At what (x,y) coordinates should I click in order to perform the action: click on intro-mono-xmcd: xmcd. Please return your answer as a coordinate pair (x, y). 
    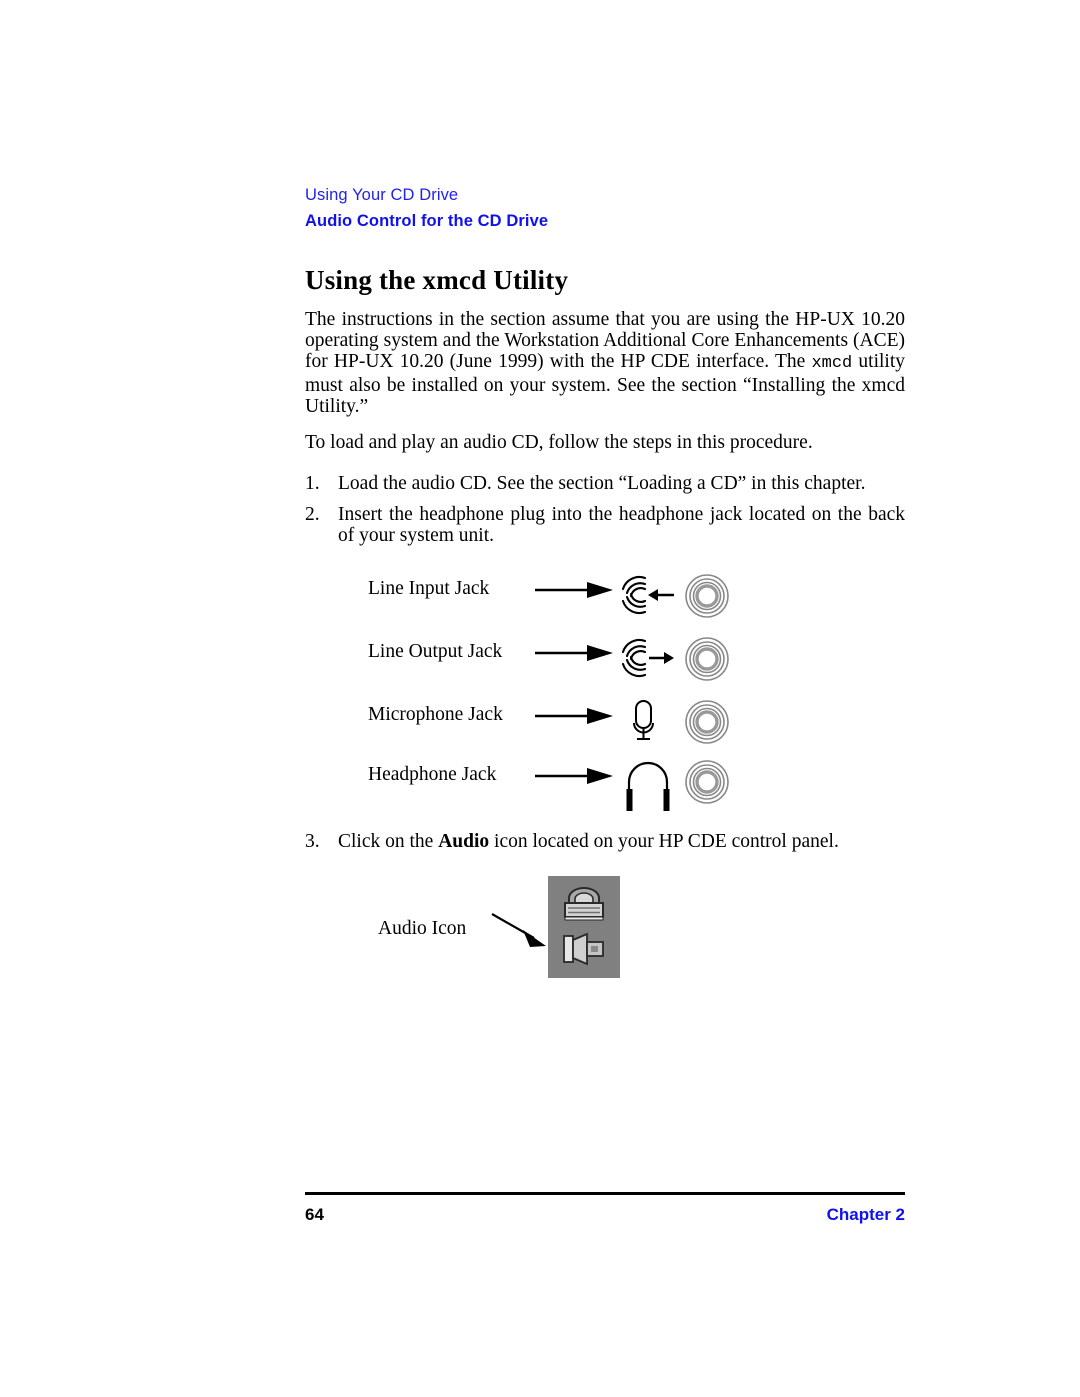
    Looking at the image, I should click on (832, 364).